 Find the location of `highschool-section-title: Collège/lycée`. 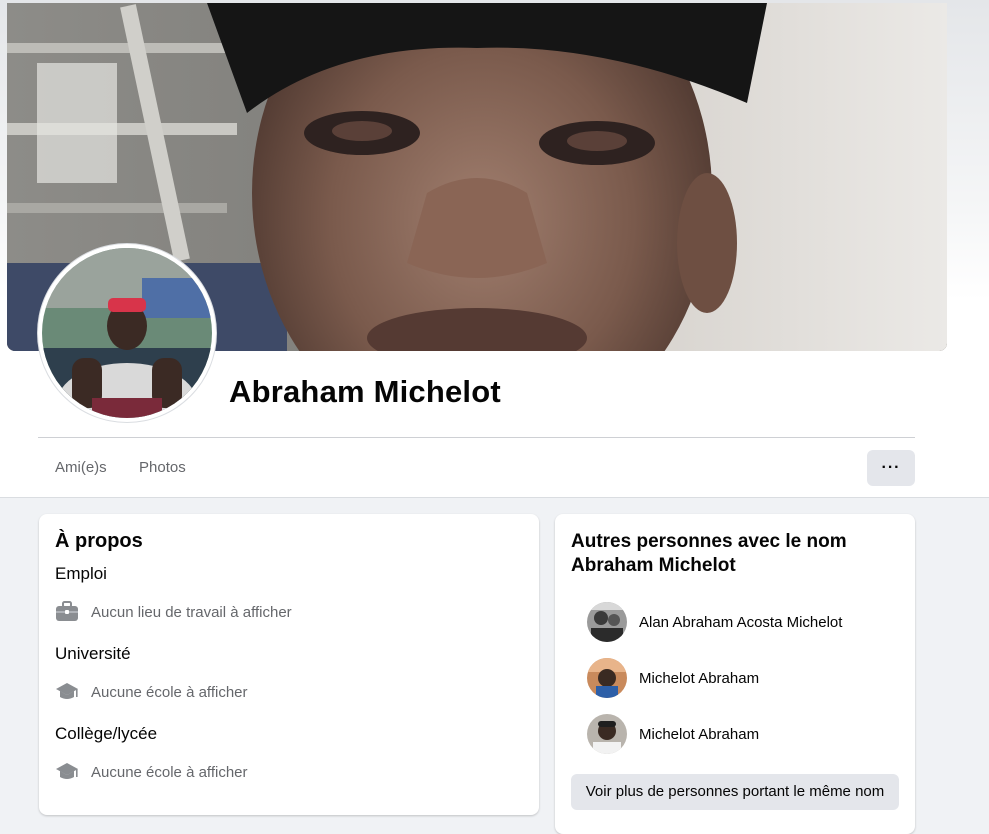

highschool-section-title: Collège/lycée is located at coordinates (106, 733).